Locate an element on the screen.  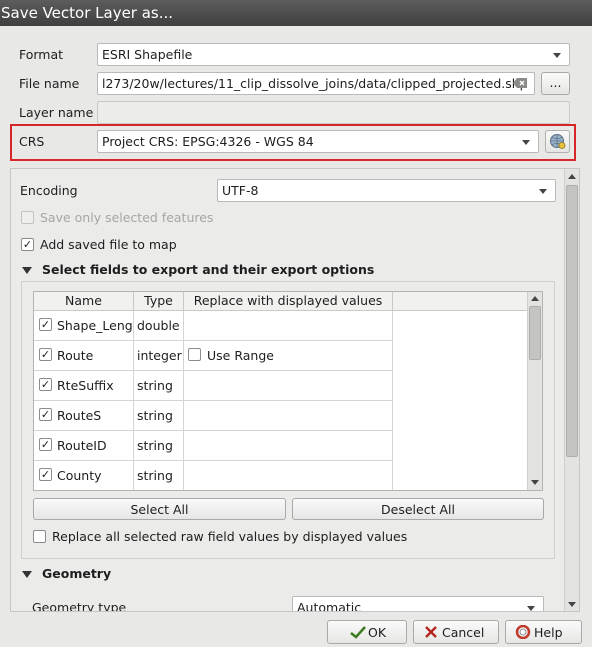
ok-label: OK is located at coordinates (377, 632).